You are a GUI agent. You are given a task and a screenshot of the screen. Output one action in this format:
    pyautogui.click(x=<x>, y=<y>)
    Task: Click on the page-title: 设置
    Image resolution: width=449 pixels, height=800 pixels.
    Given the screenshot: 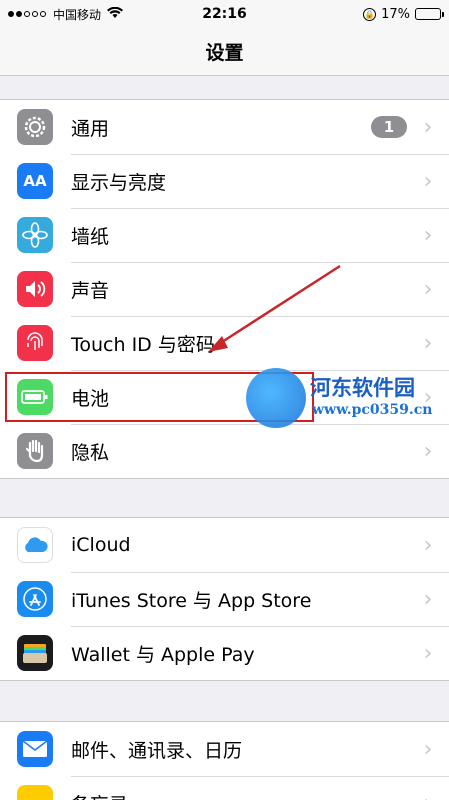 What is the action you would take?
    pyautogui.click(x=224, y=53)
    